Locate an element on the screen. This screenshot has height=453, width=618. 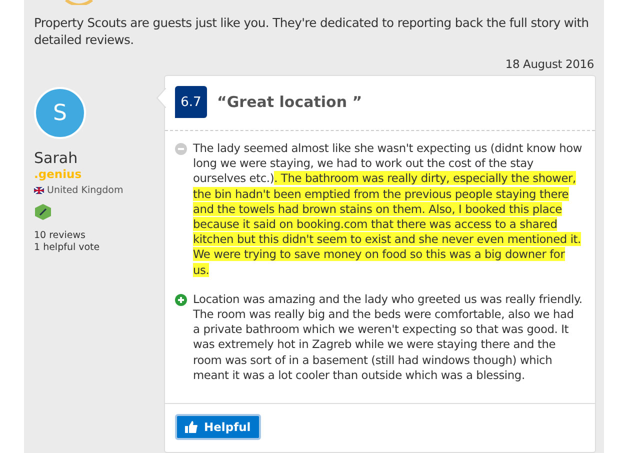
helpful-votes: 1 helpful vote is located at coordinates (67, 248).